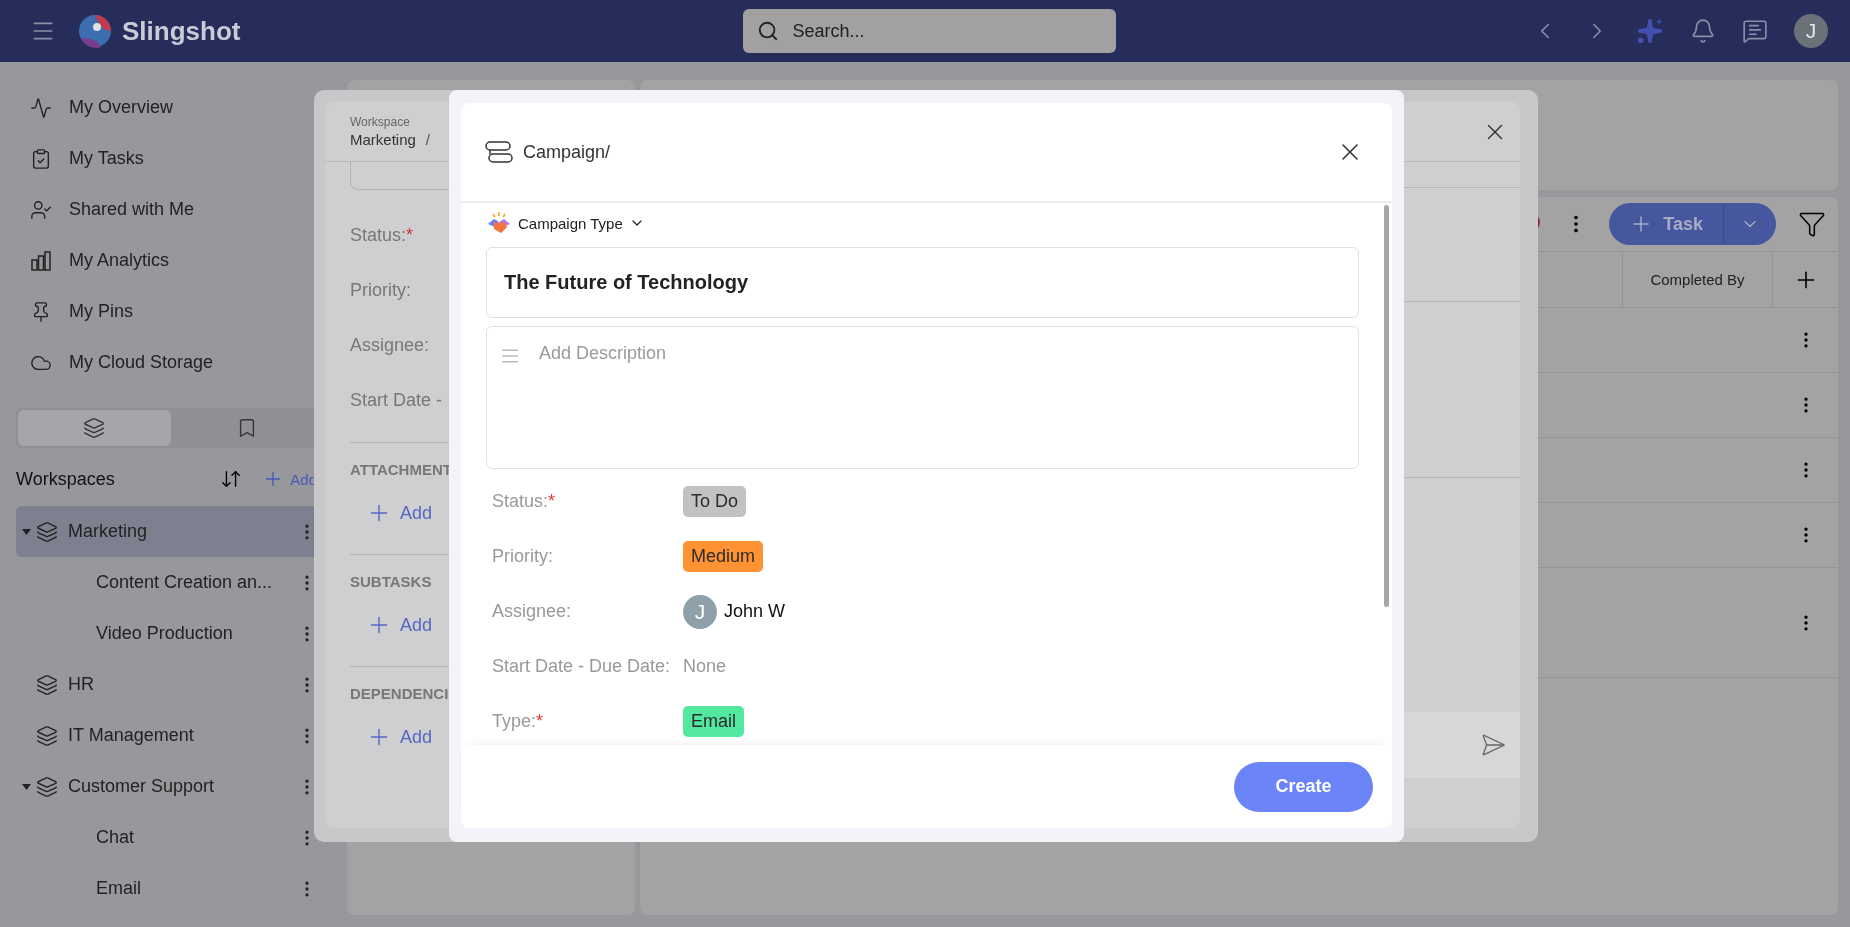 Image resolution: width=1850 pixels, height=927 pixels. I want to click on workspace-list: Video Production, so click(170, 633).